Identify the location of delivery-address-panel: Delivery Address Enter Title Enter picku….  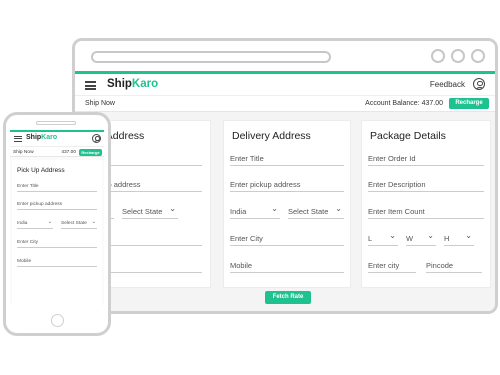
(287, 204).